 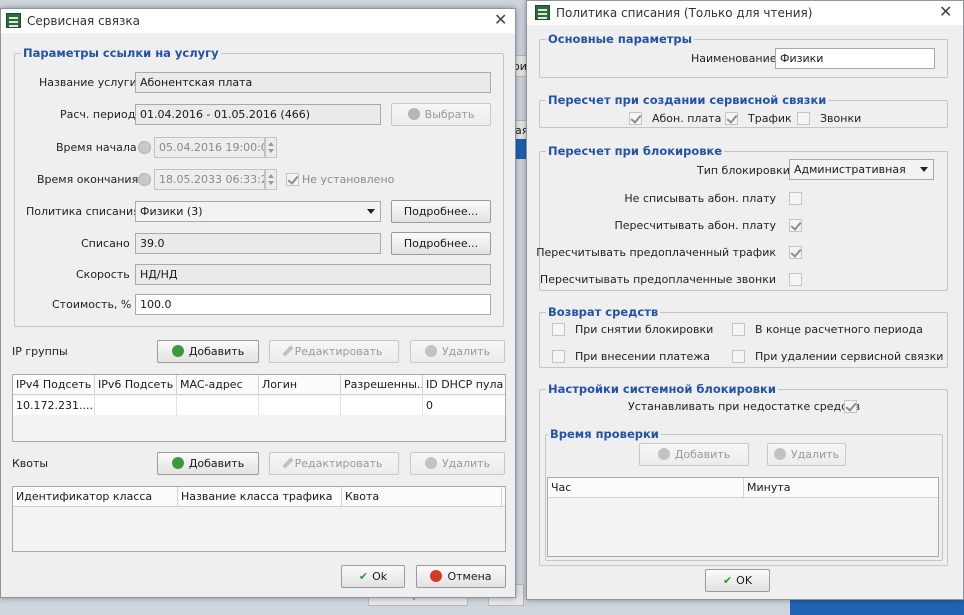 What do you see at coordinates (40, 351) in the screenshot?
I see `ip-groups-label: IP группы` at bounding box center [40, 351].